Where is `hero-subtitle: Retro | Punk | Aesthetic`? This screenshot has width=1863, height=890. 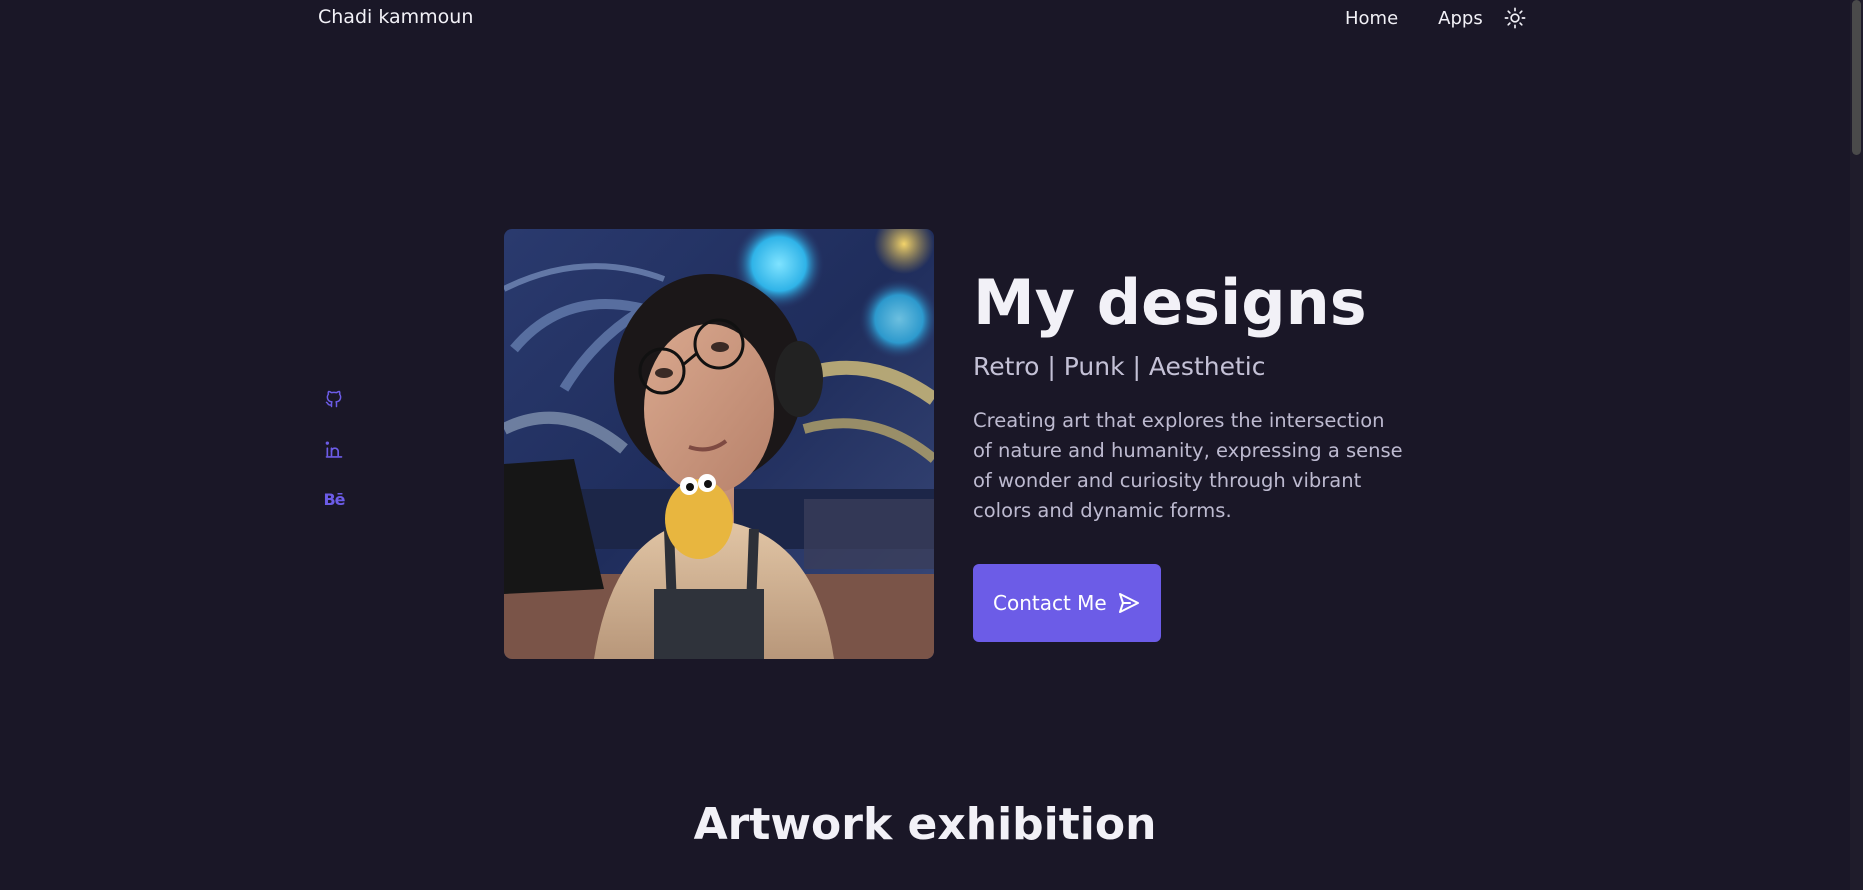 hero-subtitle: Retro | Punk | Aesthetic is located at coordinates (1119, 366).